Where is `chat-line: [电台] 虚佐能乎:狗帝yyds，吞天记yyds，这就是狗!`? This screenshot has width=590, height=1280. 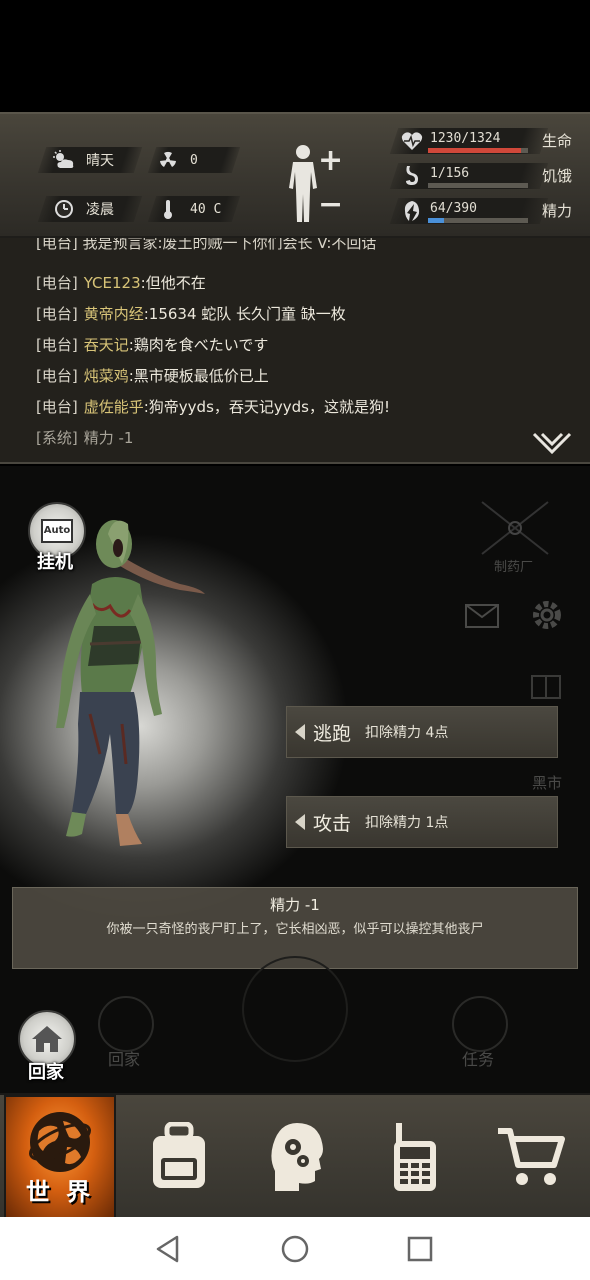 chat-line: [电台] 虚佐能乎:狗帝yyds，吞天记yyds，这就是狗! is located at coordinates (213, 406).